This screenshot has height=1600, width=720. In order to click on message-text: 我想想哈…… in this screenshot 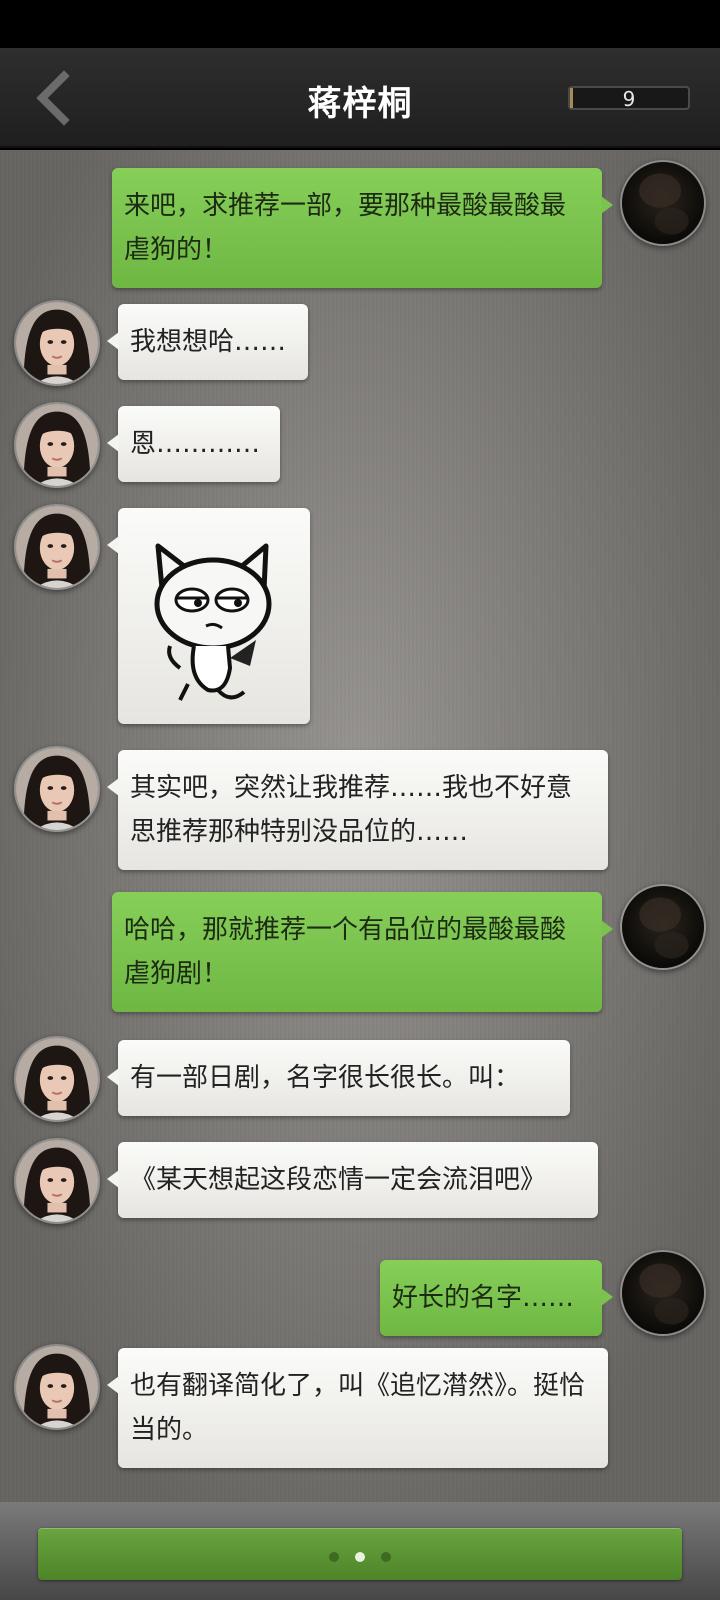, I will do `click(208, 342)`.